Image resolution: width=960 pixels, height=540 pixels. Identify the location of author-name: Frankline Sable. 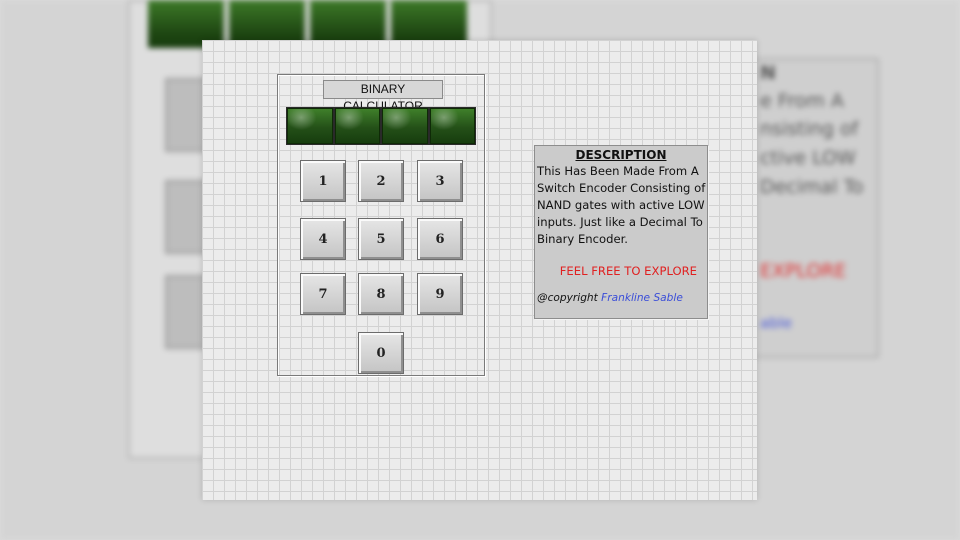
(642, 298).